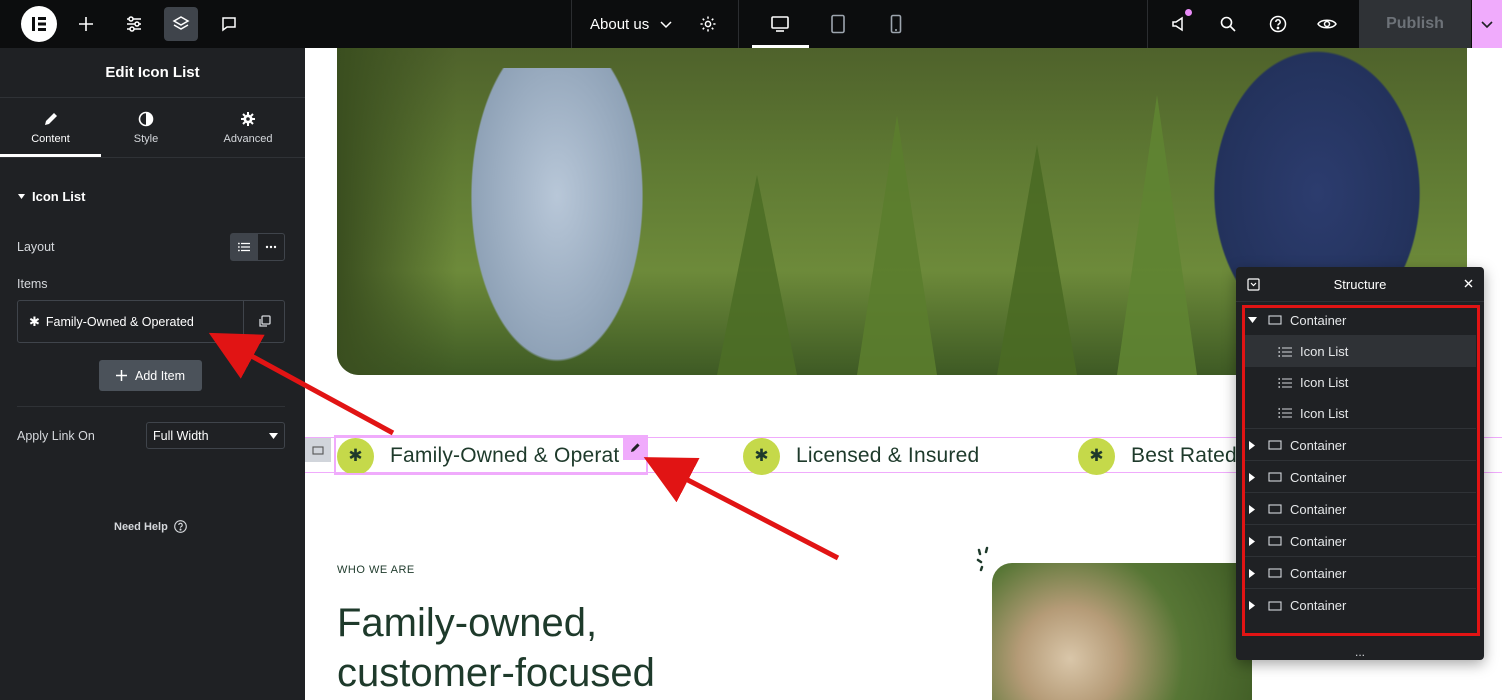 Image resolution: width=1502 pixels, height=700 pixels. I want to click on publish-options-button, so click(1487, 24).